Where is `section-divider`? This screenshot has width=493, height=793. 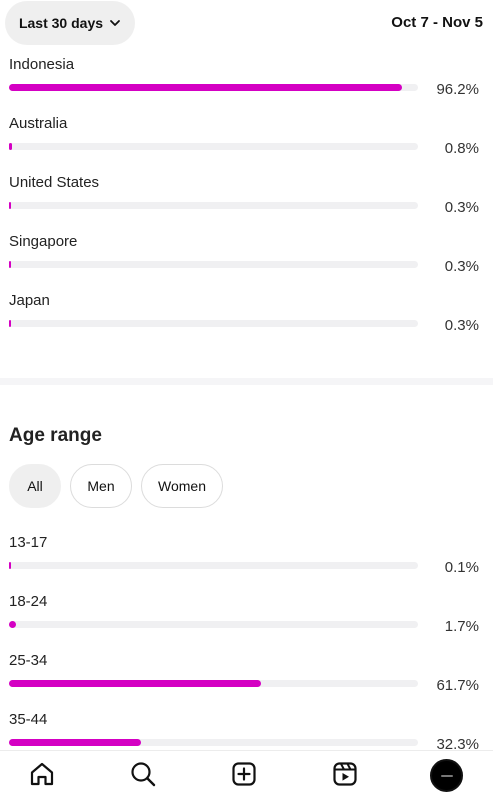
section-divider is located at coordinates (246, 381).